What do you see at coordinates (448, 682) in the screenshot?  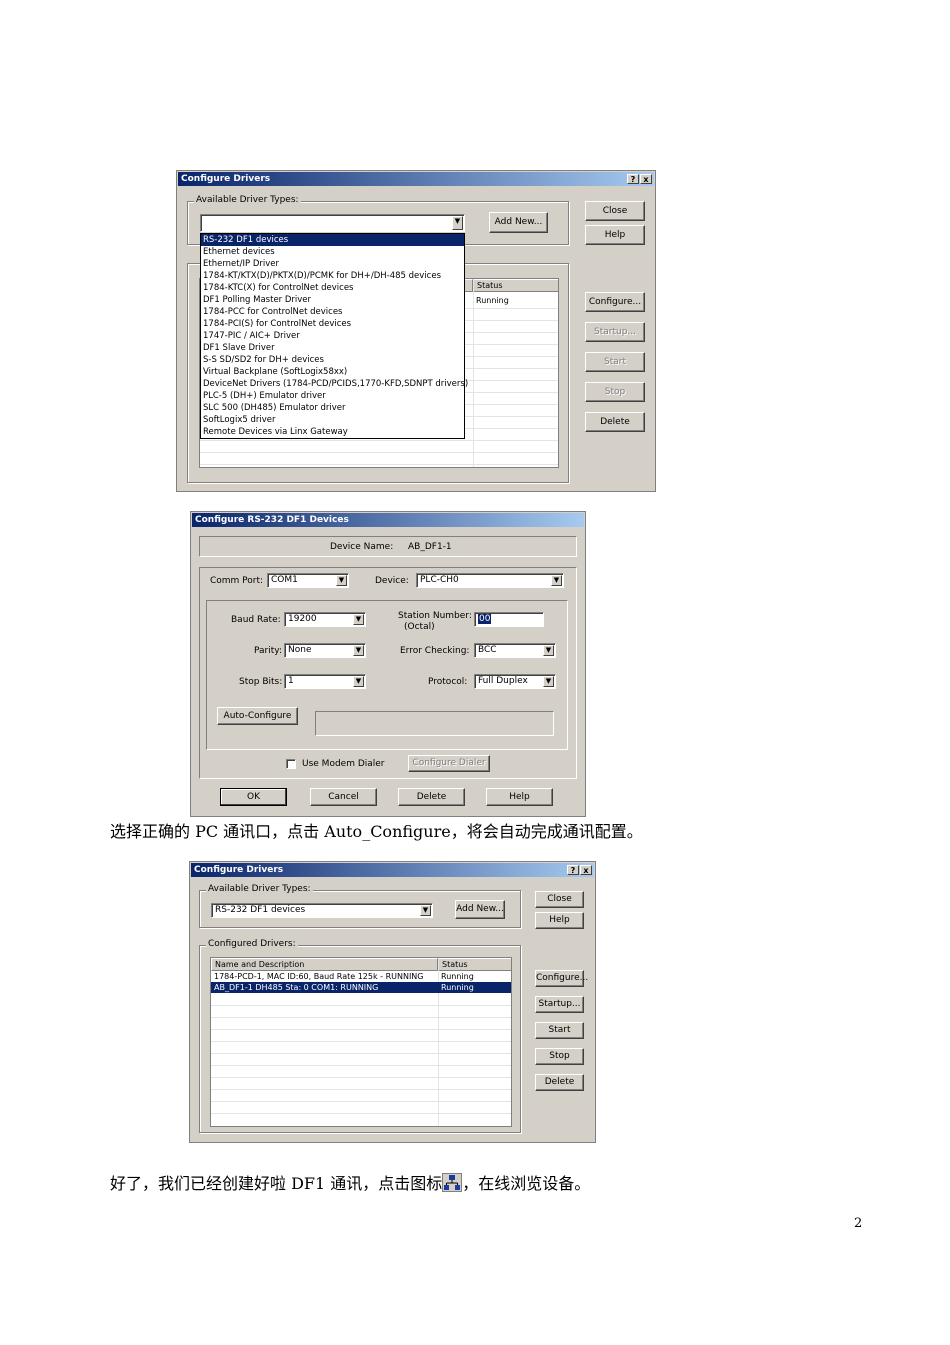 I see `protocol-label: Protocol:` at bounding box center [448, 682].